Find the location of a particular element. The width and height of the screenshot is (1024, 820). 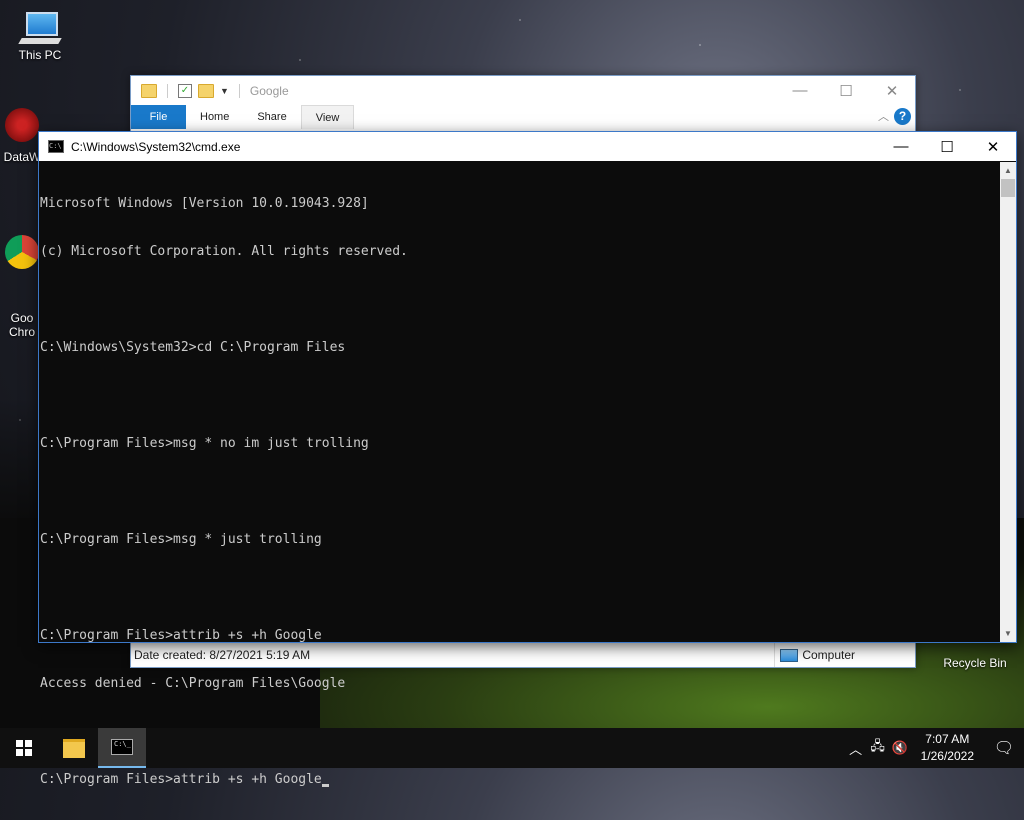

quick-access-toolbar: ✓ ▼ Google is located at coordinates (210, 90).